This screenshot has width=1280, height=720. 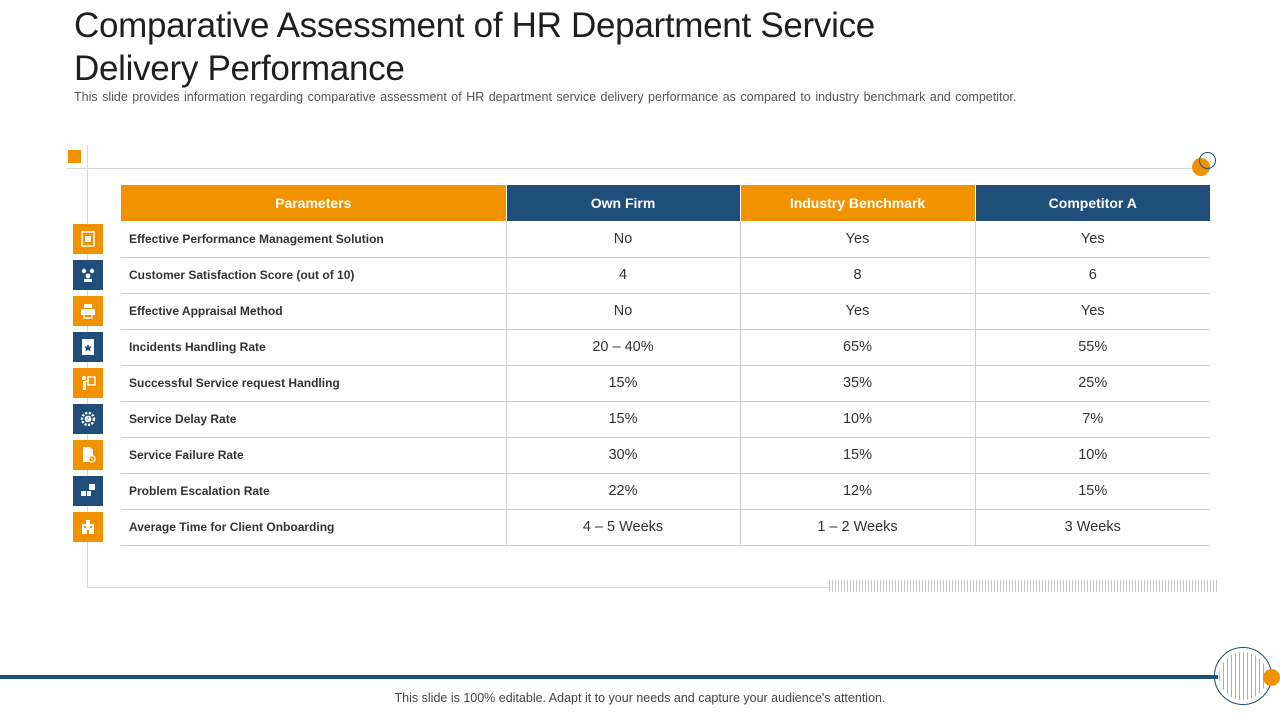 I want to click on gear-question-icon: ?, so click(x=88, y=419).